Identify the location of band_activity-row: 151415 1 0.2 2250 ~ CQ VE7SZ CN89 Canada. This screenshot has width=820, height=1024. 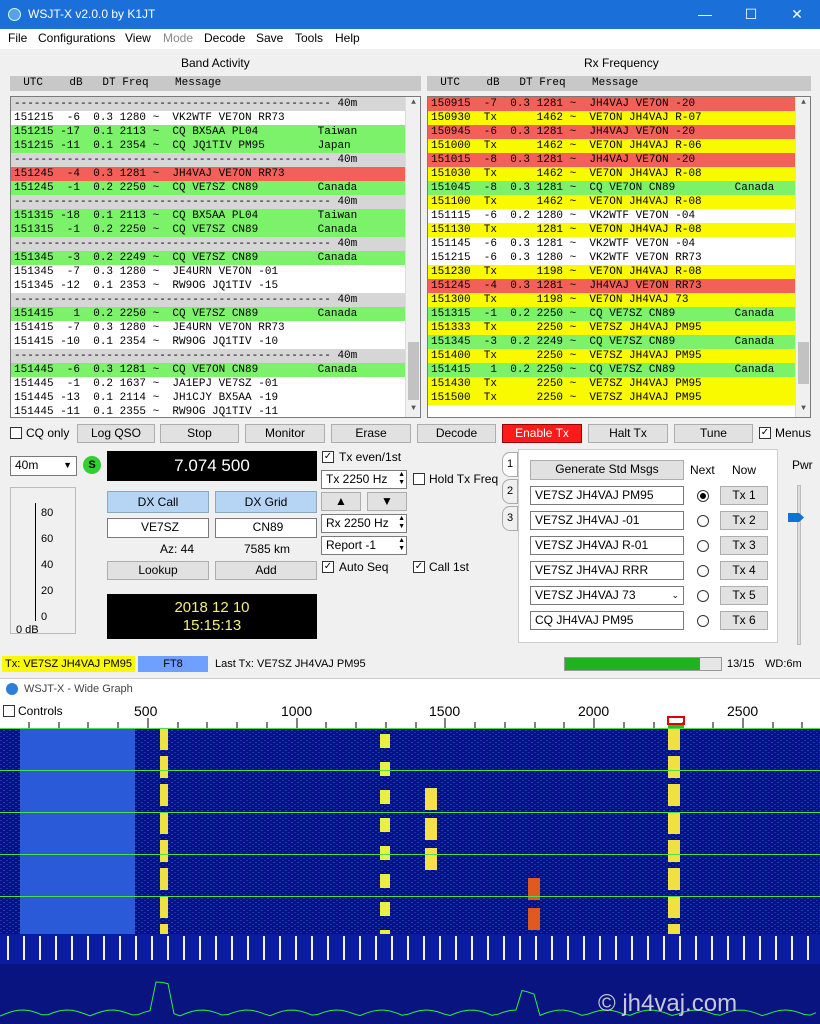
(215, 314).